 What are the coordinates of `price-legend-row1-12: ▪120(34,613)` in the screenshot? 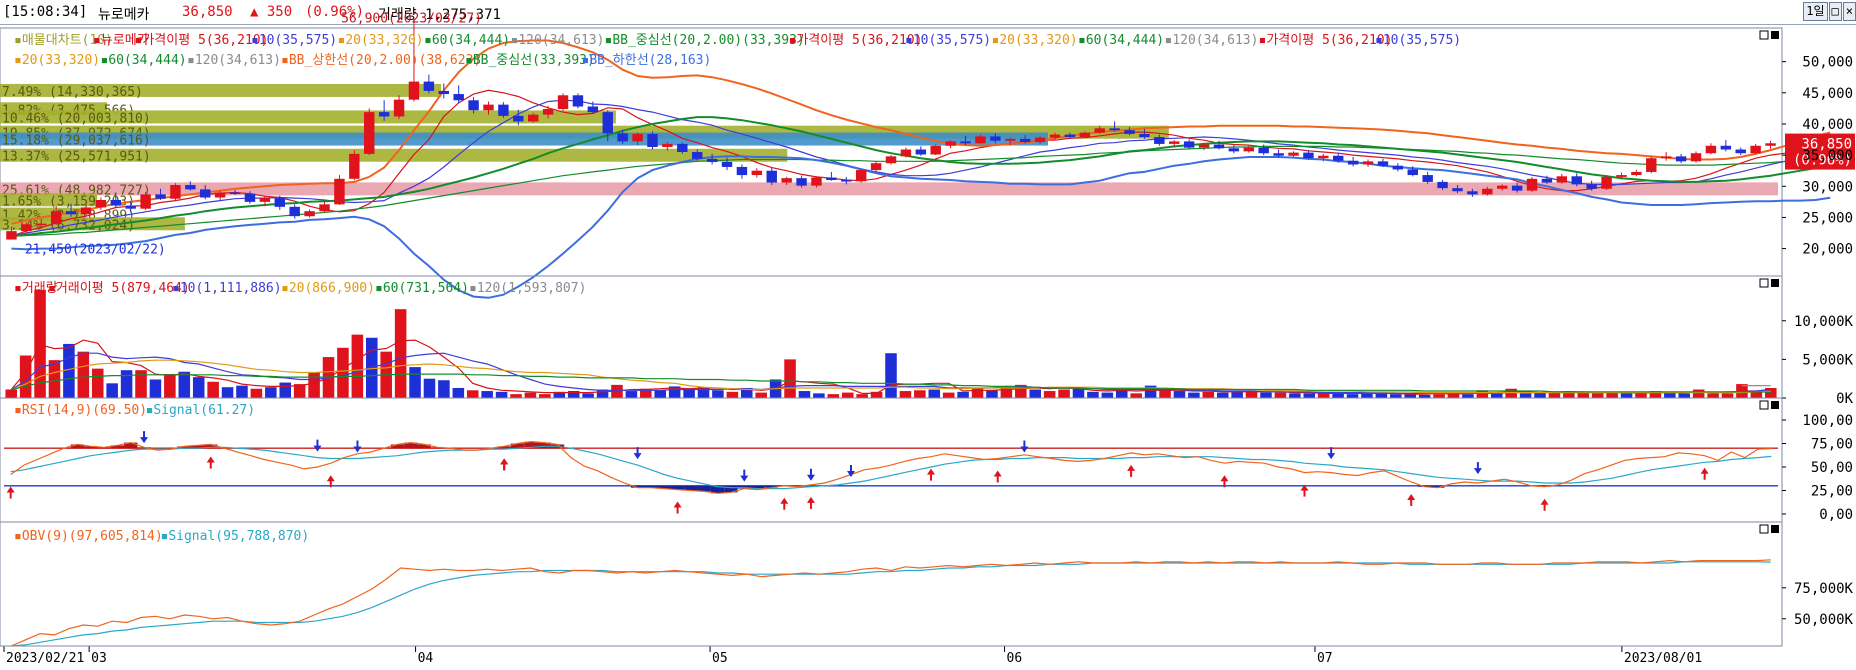 It's located at (1212, 40).